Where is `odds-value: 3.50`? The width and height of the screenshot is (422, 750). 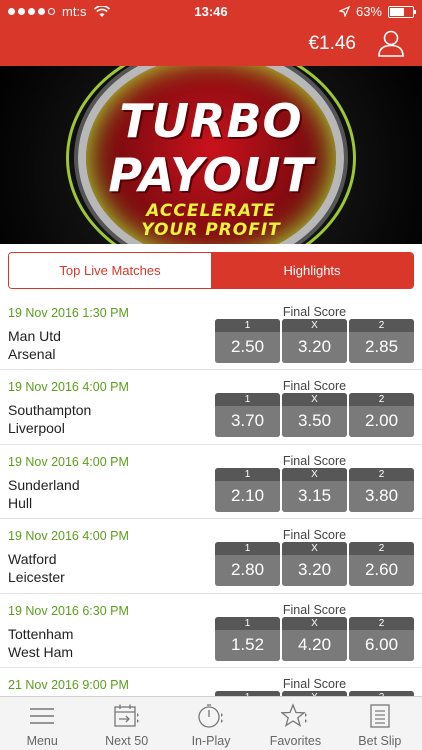
odds-value: 3.50 is located at coordinates (314, 422).